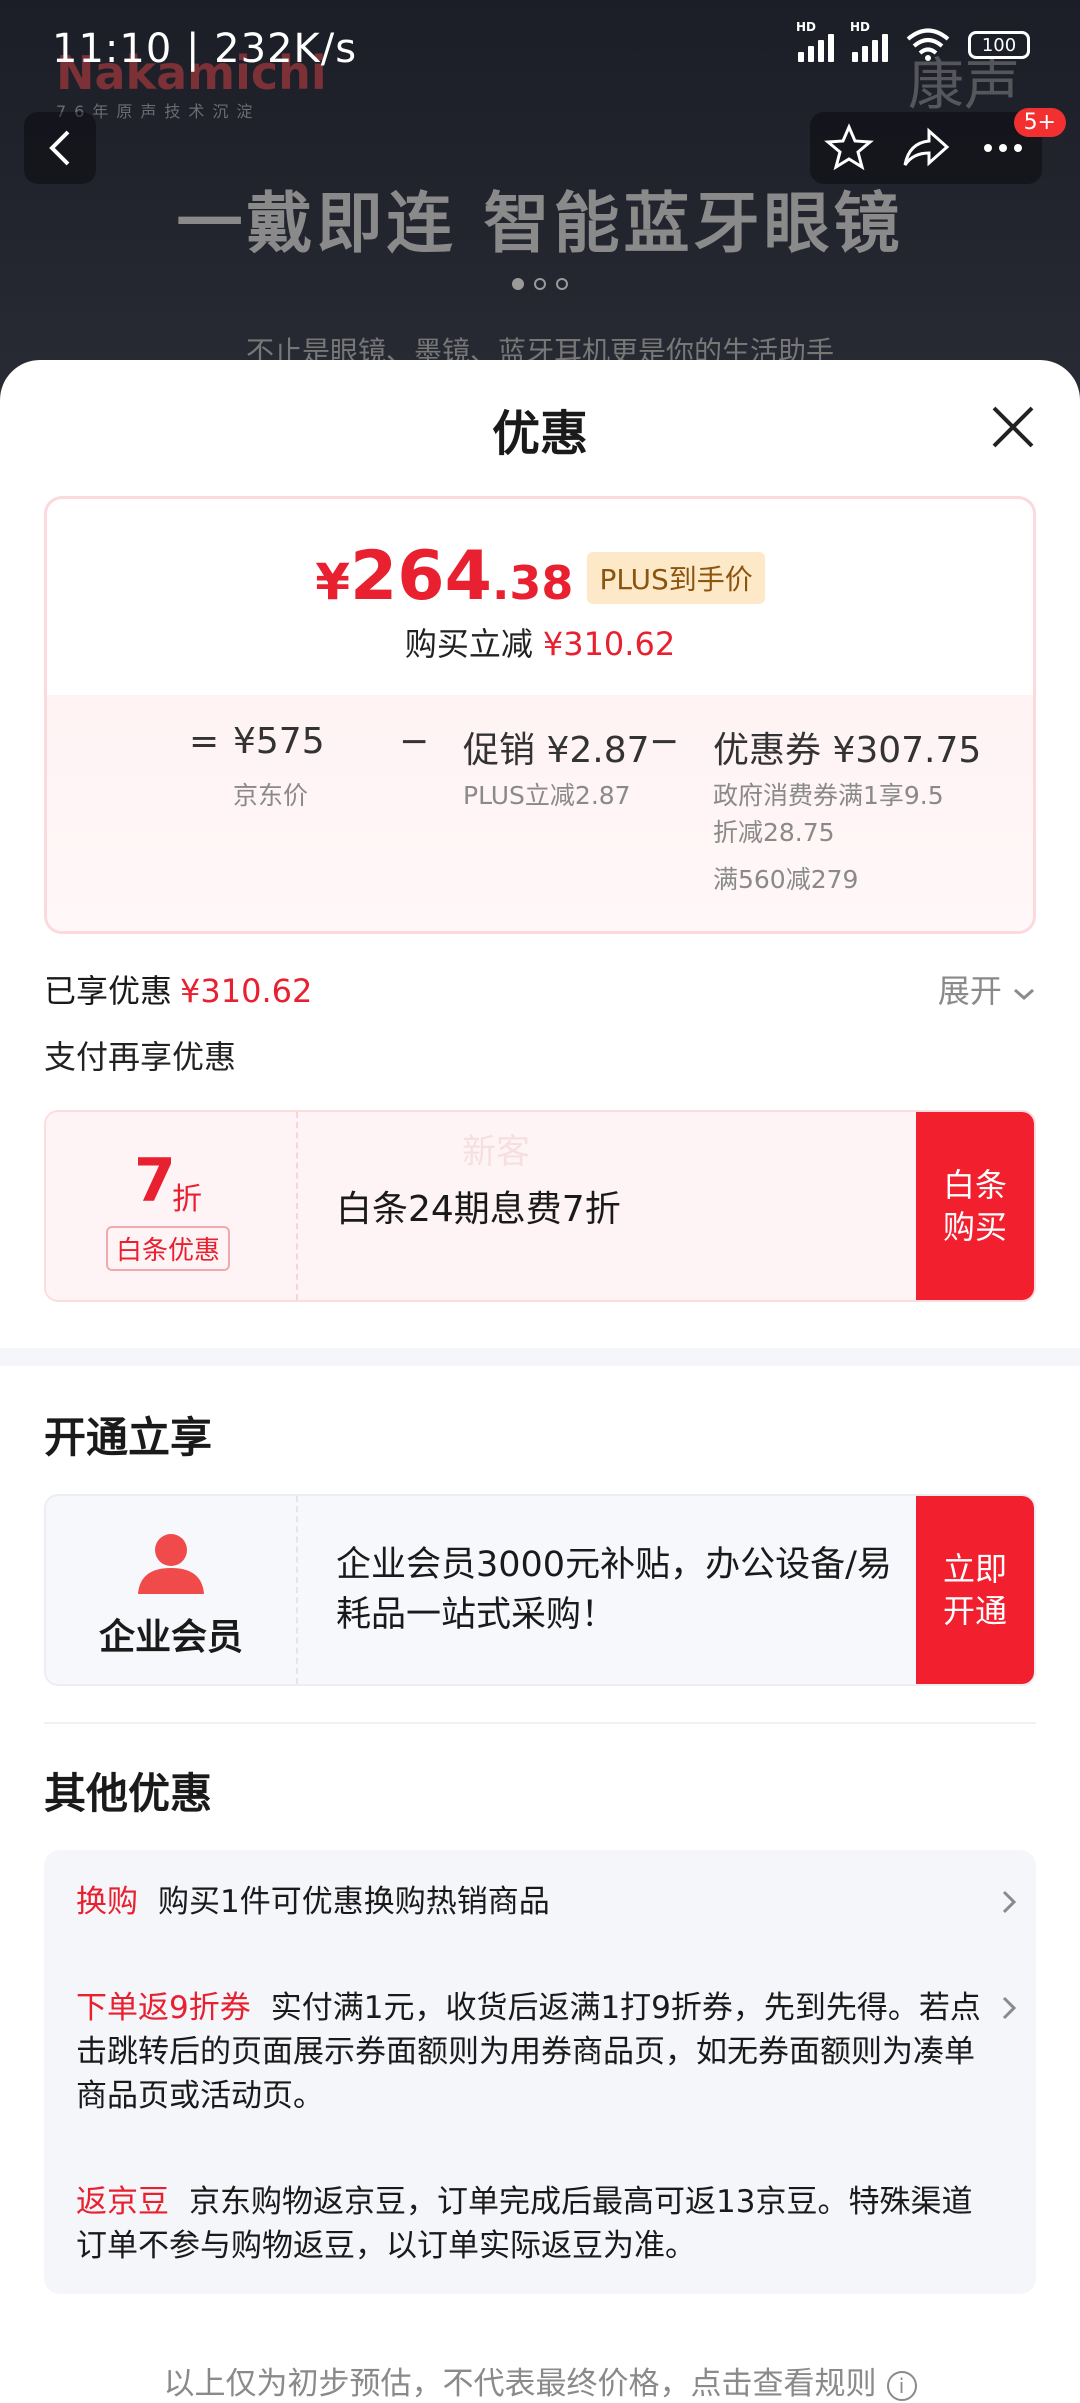 This screenshot has height=2403, width=1080. I want to click on baitiao-buy-button: 白条购买, so click(975, 1206).